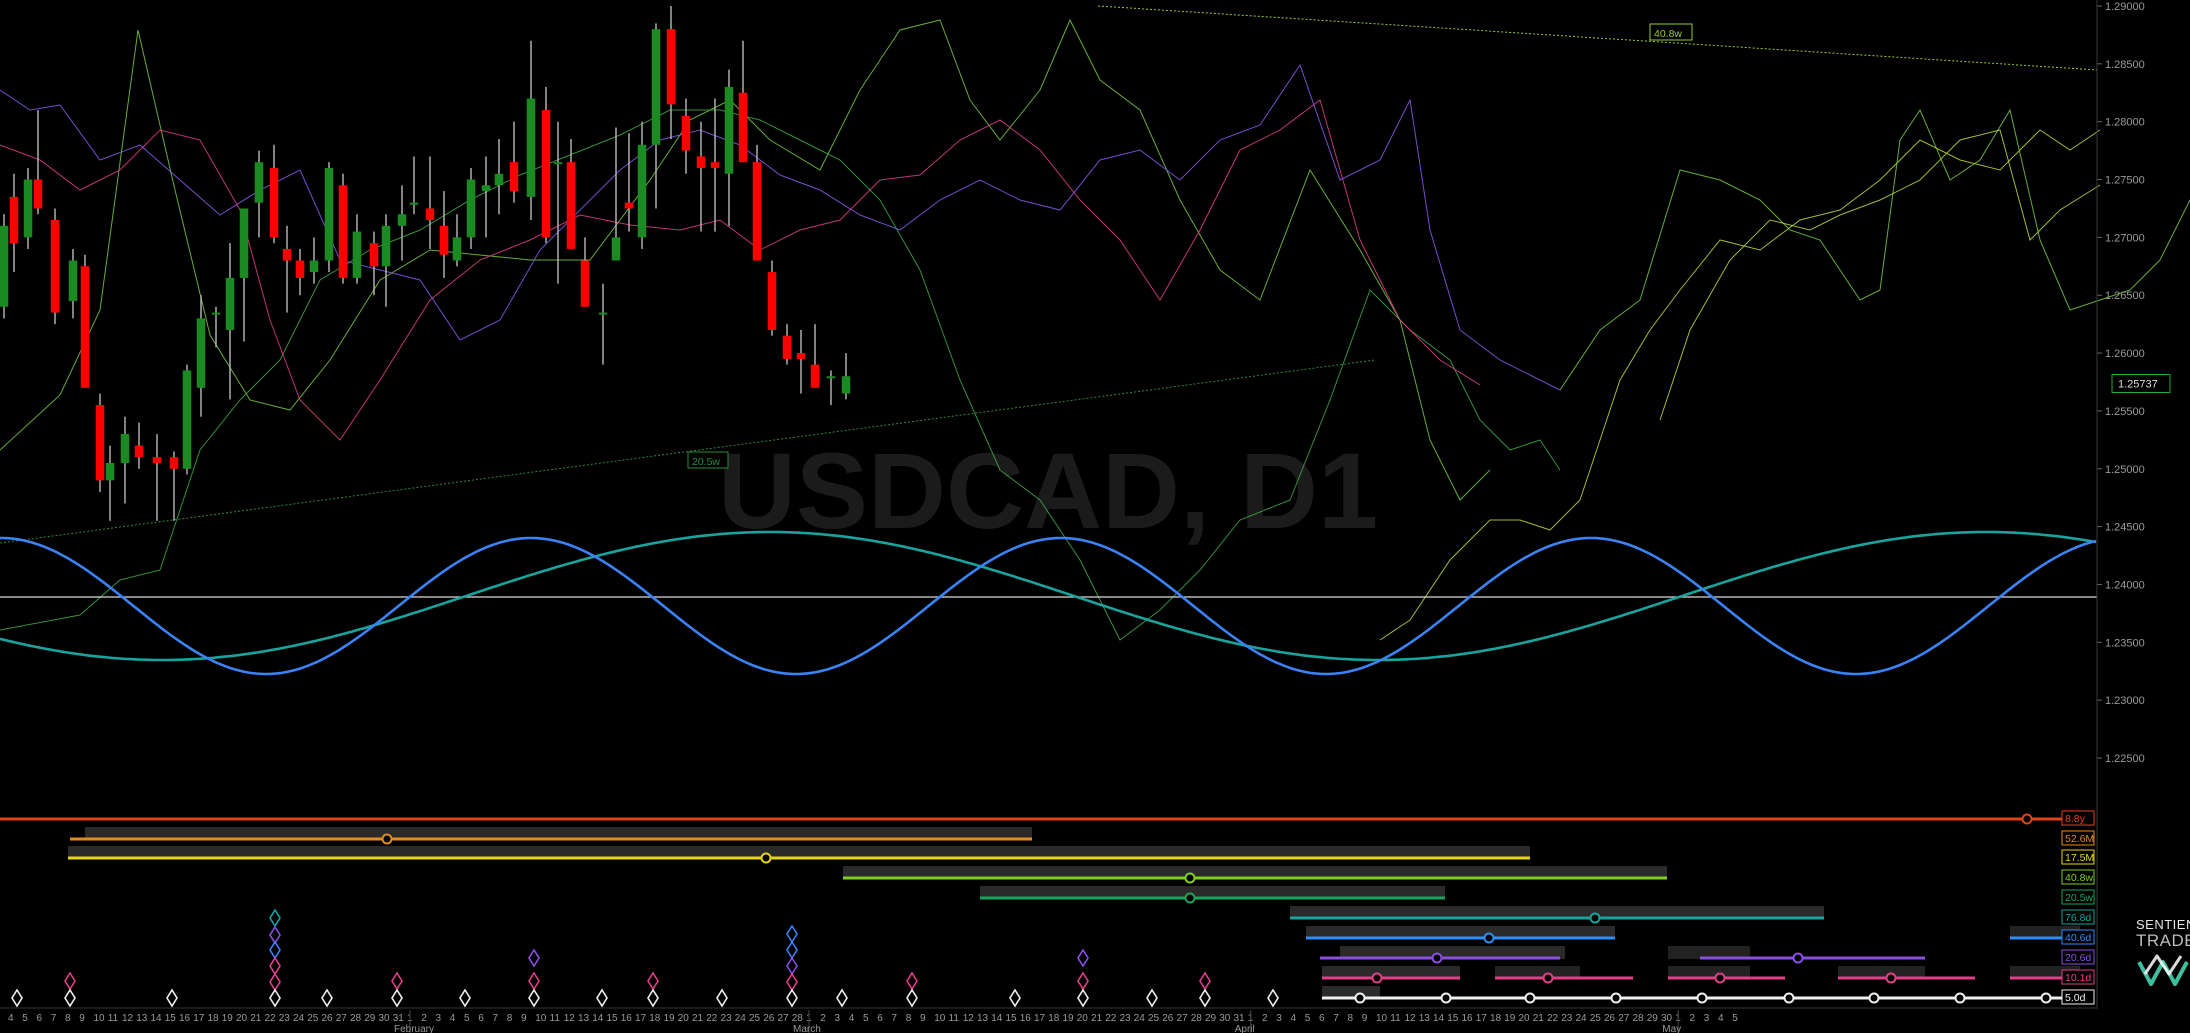 The height and width of the screenshot is (1033, 2190). I want to click on cycle-tag-label: 40.6d, so click(2078, 938).